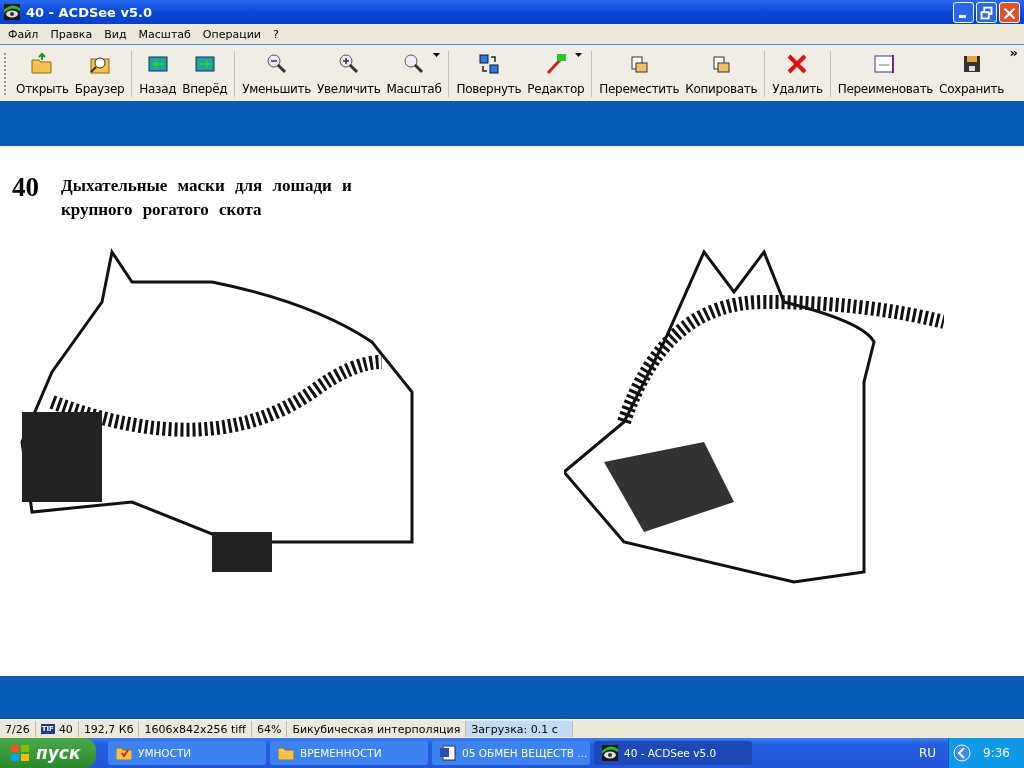 The height and width of the screenshot is (768, 1024). Describe the element at coordinates (673, 753) in the screenshot. I see `taskbar-button: 40 - ACDSee v5.0` at that location.